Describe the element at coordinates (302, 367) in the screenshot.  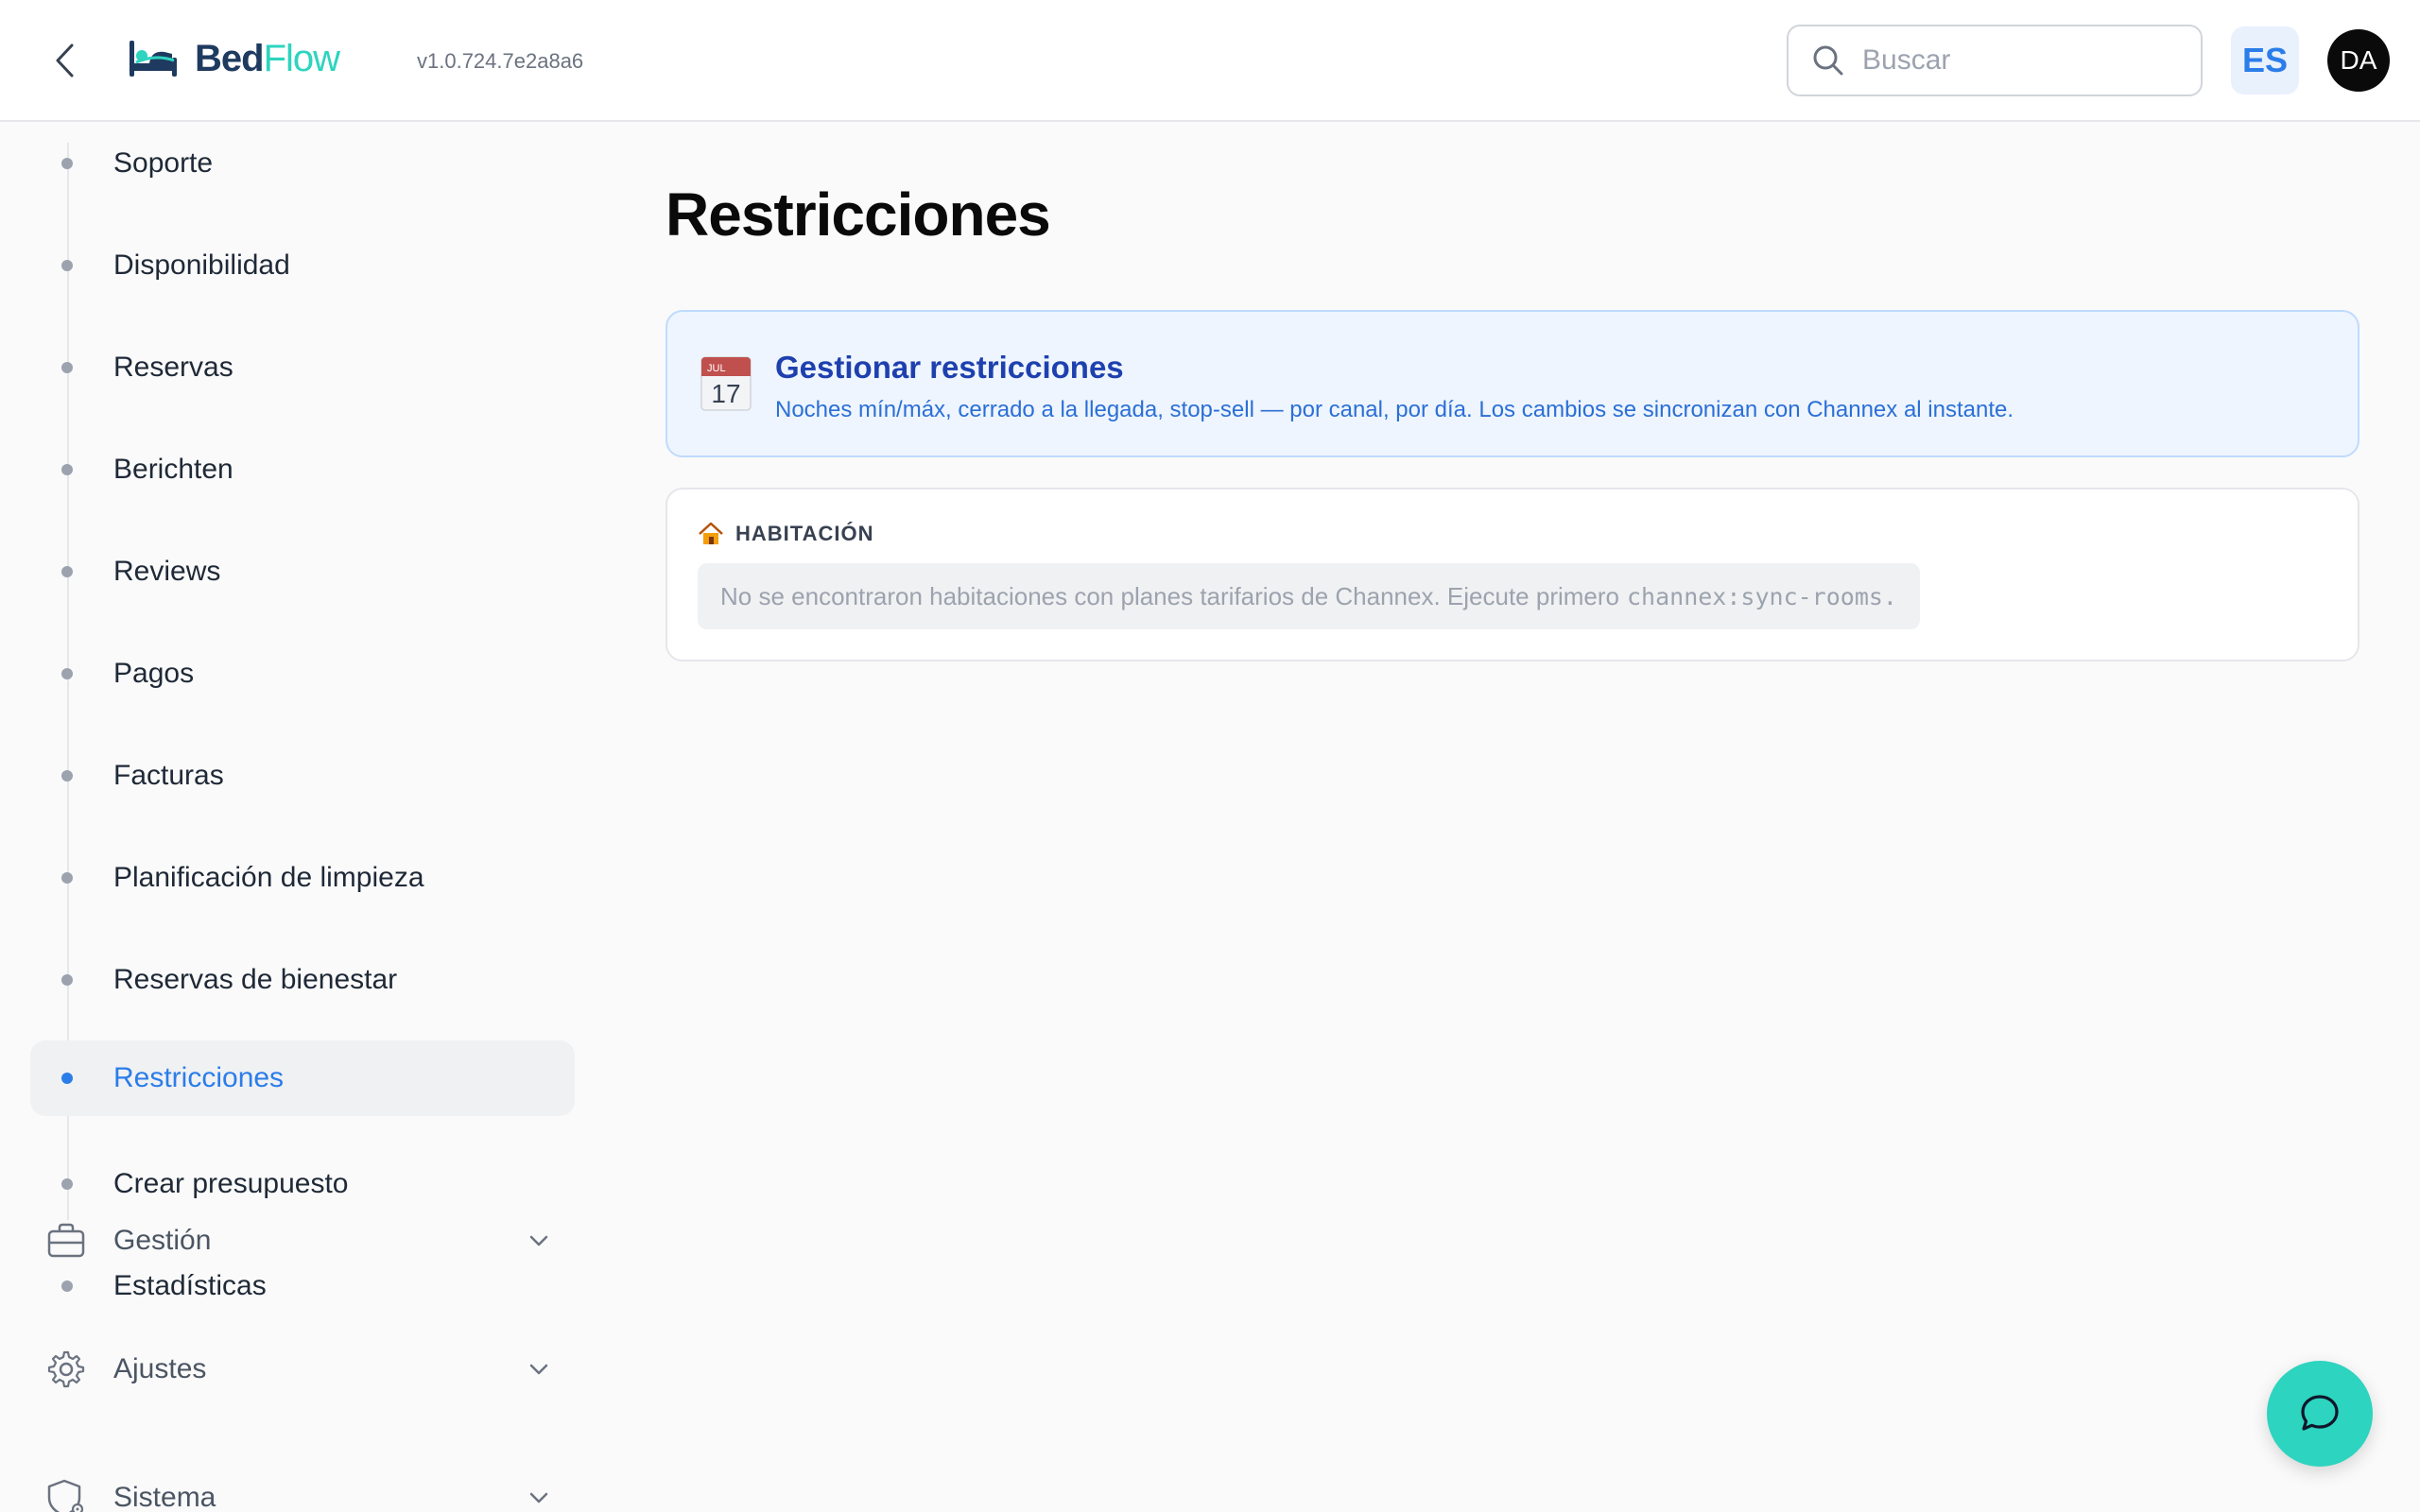
I see `sidebar-item-reservas: Reservas` at that location.